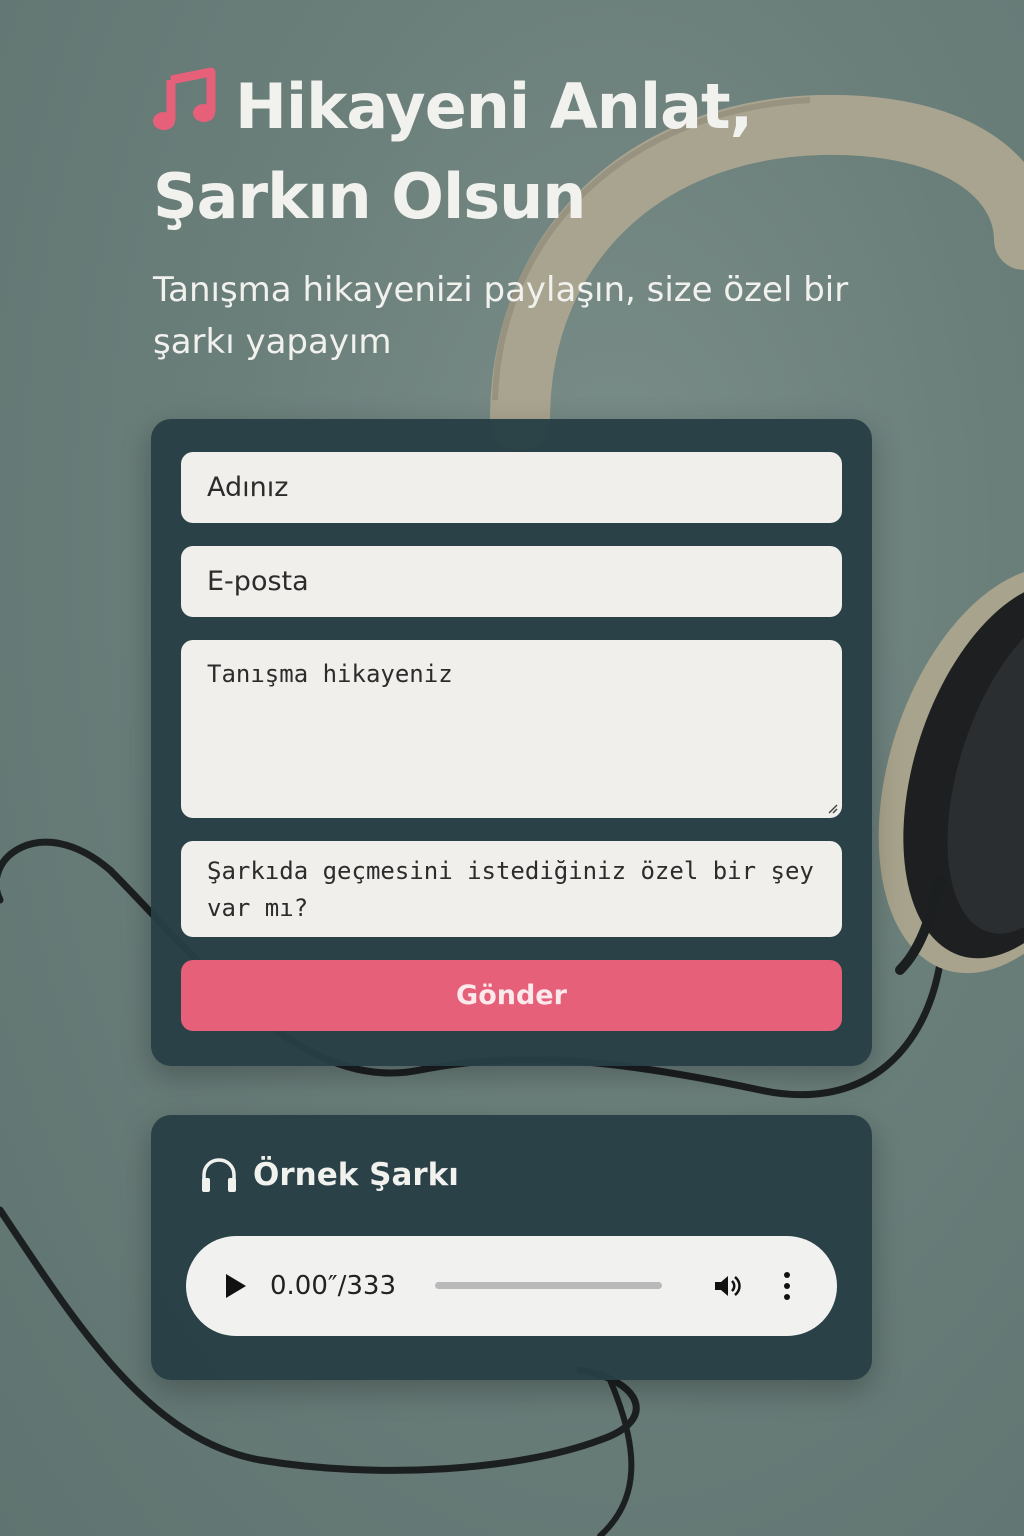 The image size is (1024, 1536). Describe the element at coordinates (248, 487) in the screenshot. I see `name-placeholder: Adınız` at that location.